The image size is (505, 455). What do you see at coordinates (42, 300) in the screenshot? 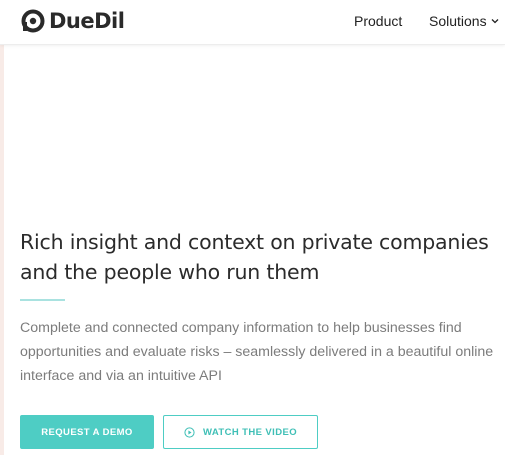
I see `accent-divider` at bounding box center [42, 300].